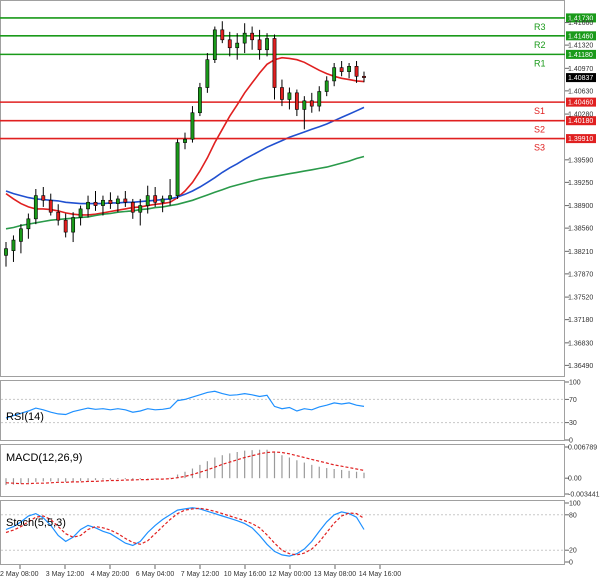 The image size is (600, 581). Describe the element at coordinates (573, 423) in the screenshot. I see `rsi-tick-label: 30` at that location.